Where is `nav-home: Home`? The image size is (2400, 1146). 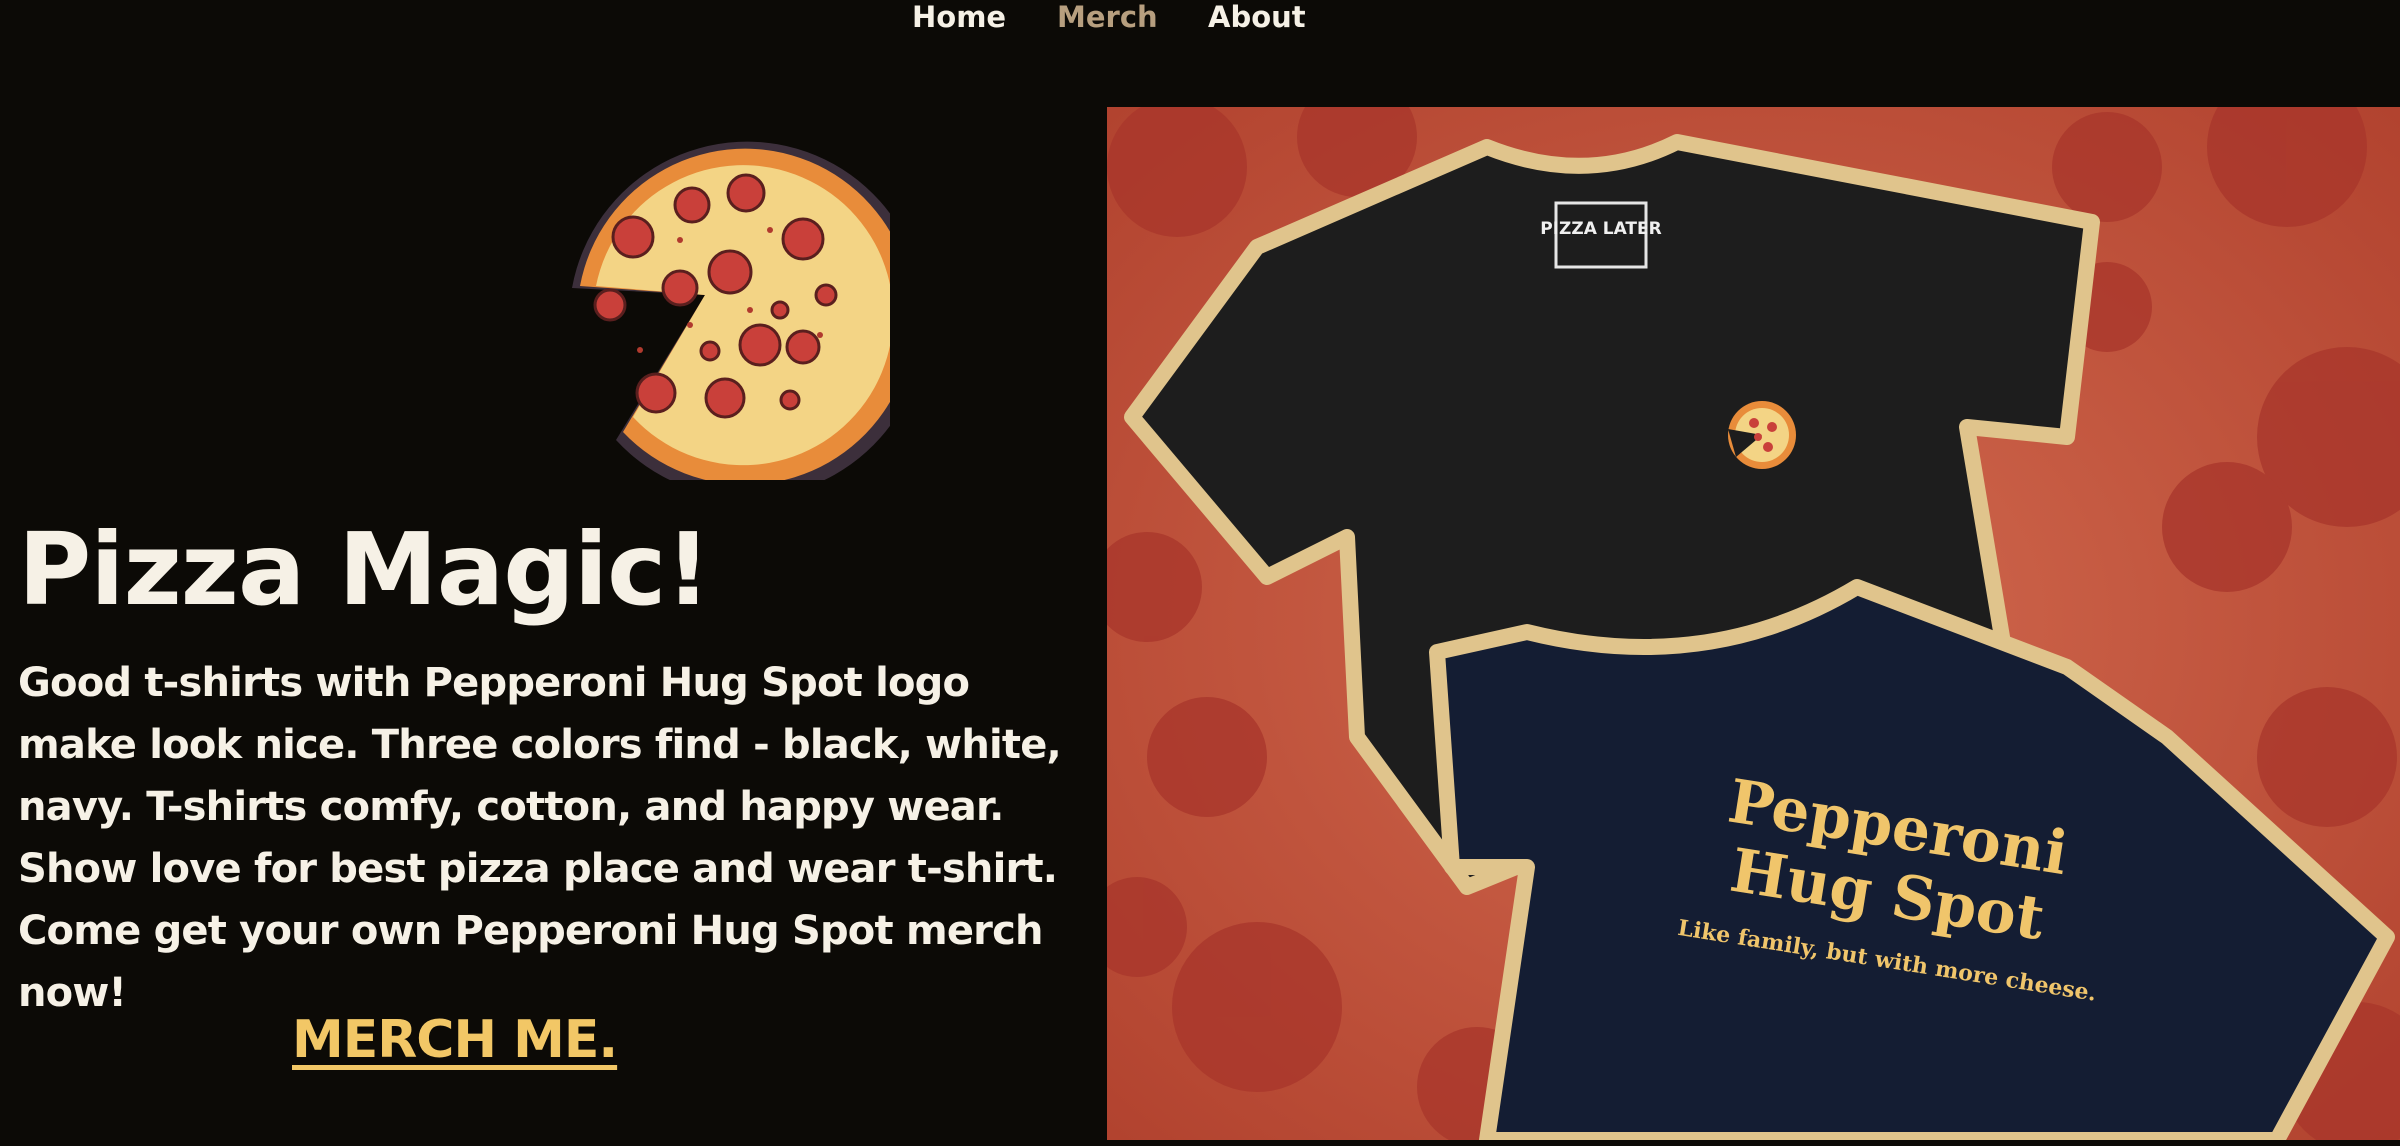
nav-home: Home is located at coordinates (959, 17).